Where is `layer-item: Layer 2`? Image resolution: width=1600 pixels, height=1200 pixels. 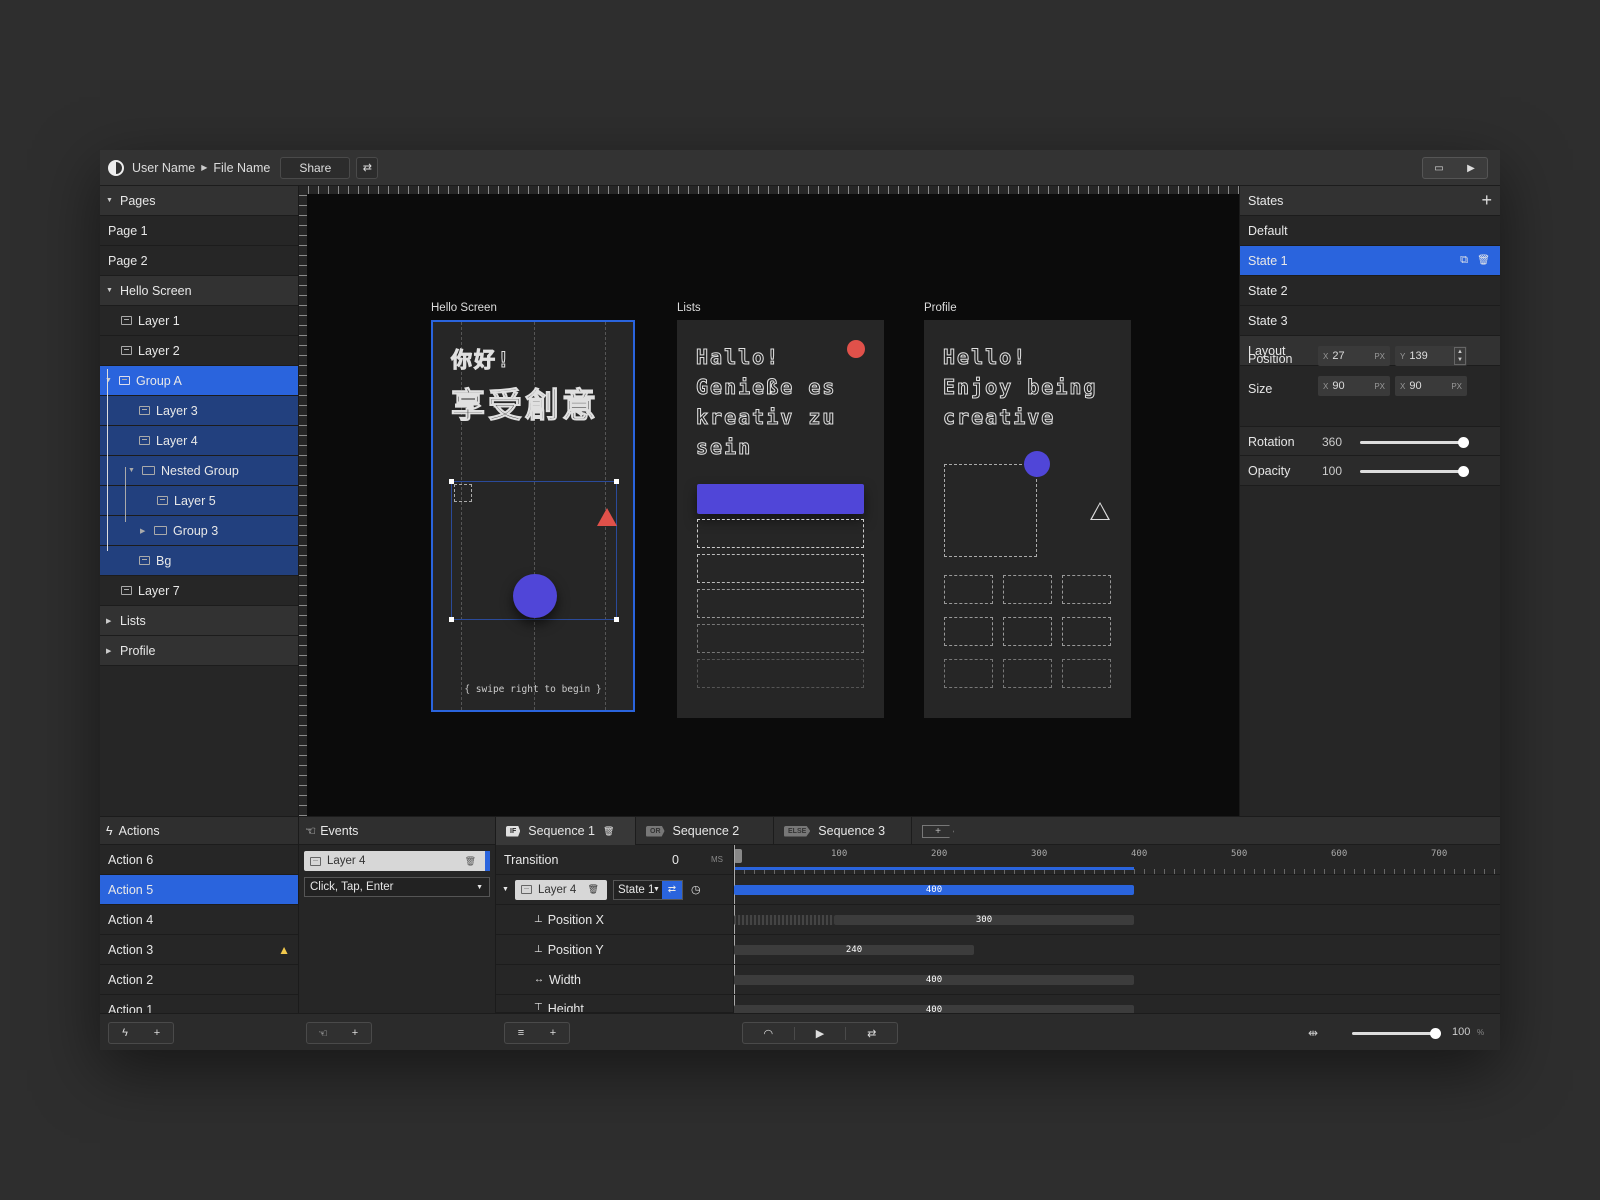 layer-item: Layer 2 is located at coordinates (199, 351).